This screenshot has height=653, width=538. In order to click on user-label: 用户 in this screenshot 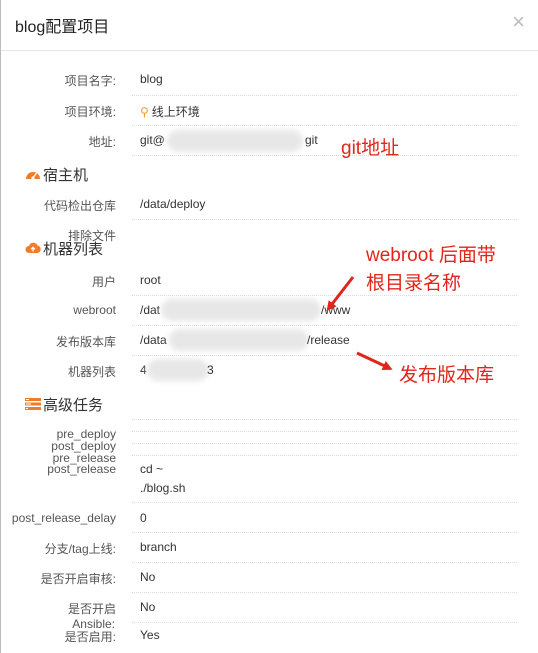, I will do `click(103, 282)`.